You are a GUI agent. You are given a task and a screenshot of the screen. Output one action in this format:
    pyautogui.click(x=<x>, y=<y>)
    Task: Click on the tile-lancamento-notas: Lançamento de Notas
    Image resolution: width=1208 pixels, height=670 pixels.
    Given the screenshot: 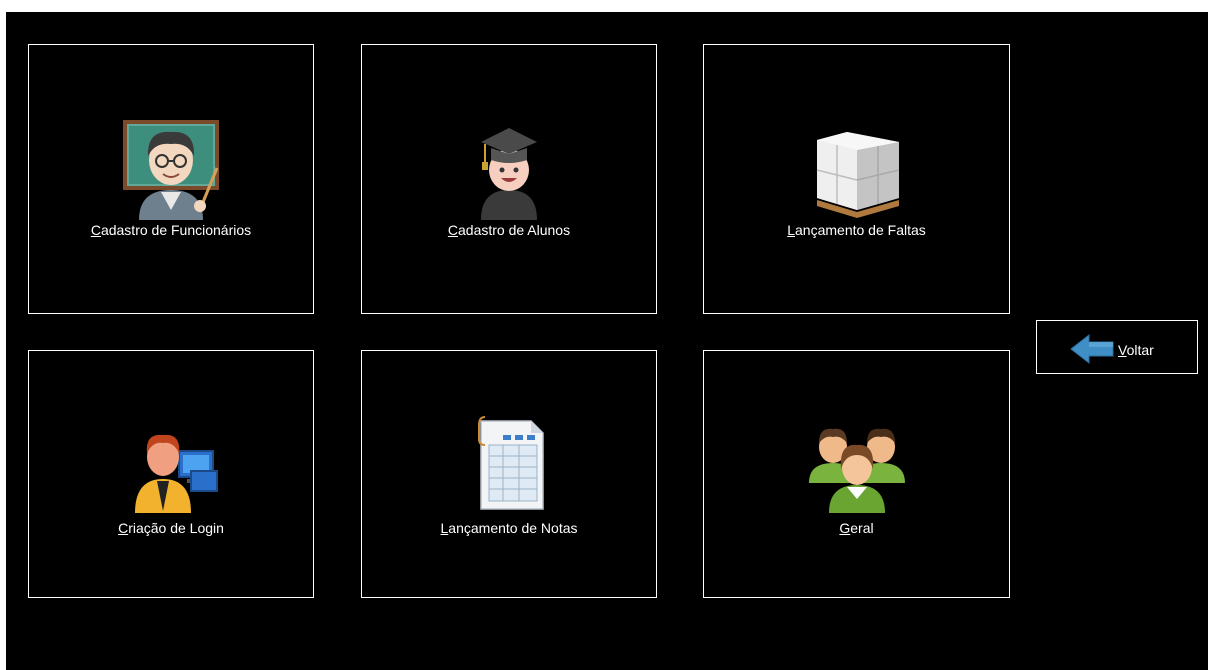 What is the action you would take?
    pyautogui.click(x=509, y=474)
    